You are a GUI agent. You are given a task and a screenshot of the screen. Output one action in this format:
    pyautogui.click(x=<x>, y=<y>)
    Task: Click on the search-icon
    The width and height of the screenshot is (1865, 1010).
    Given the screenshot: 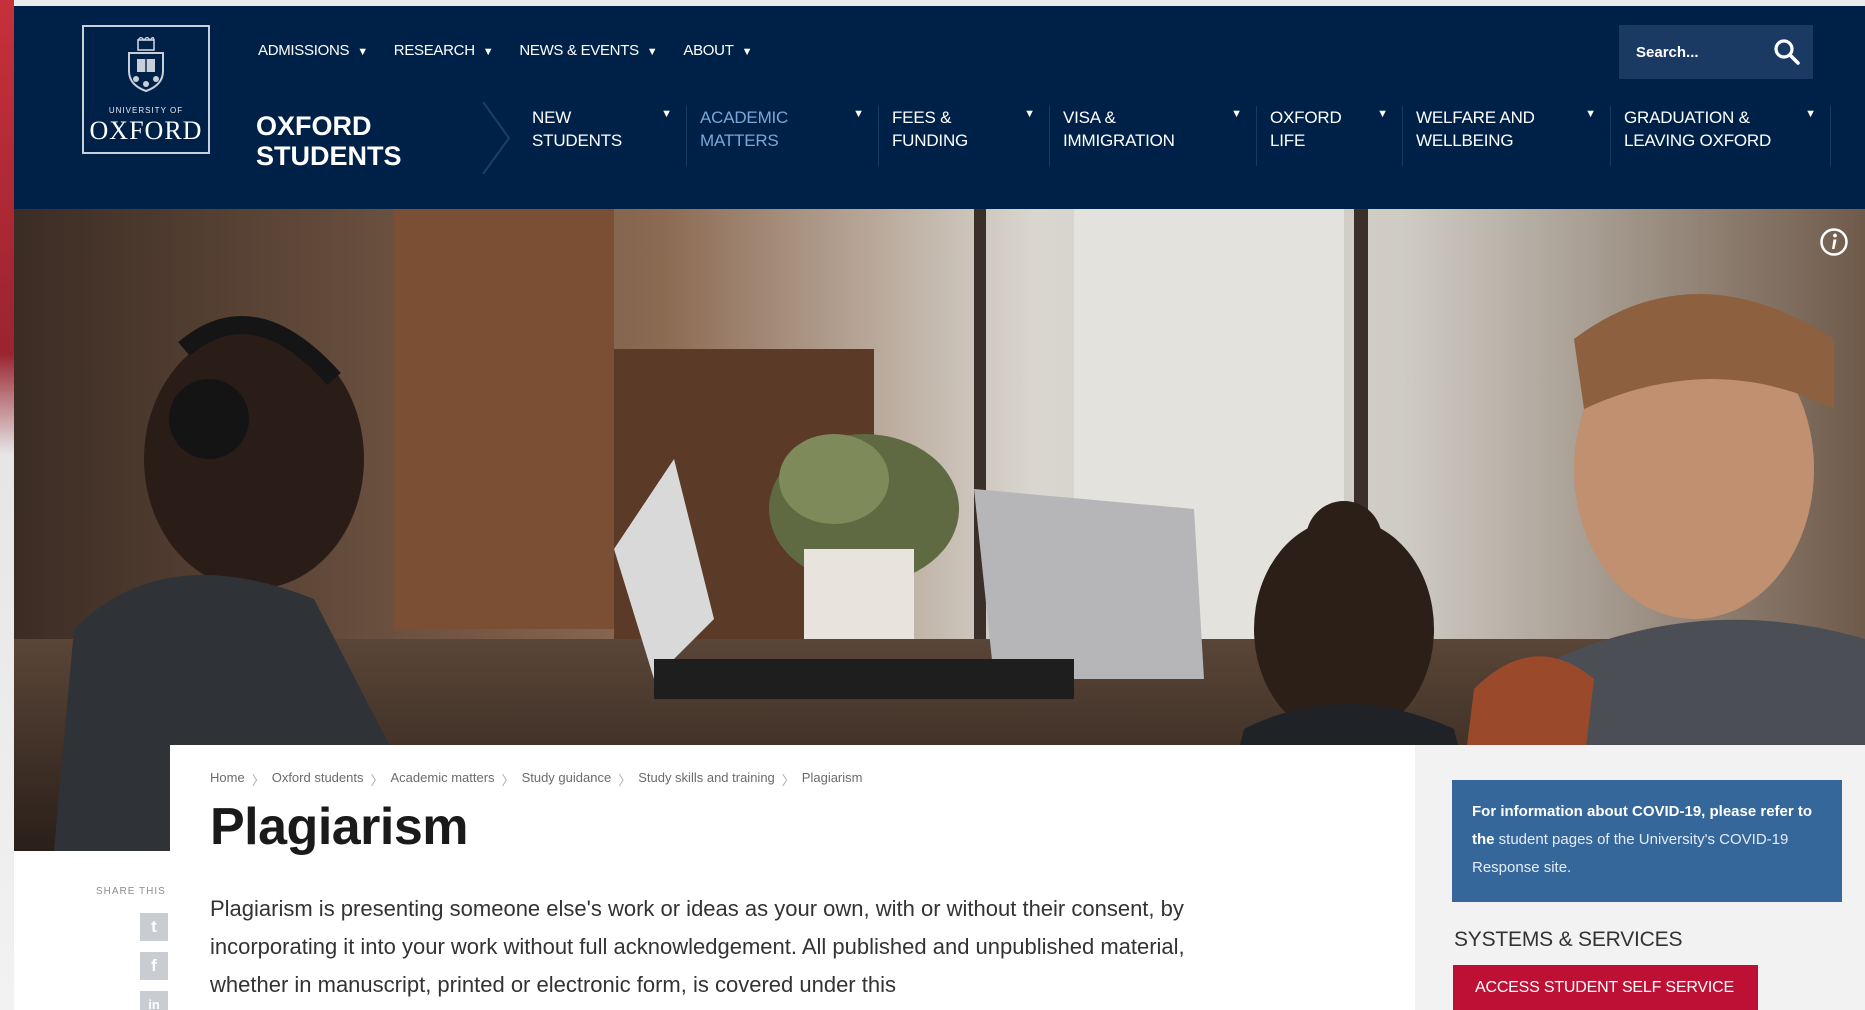 What is the action you would take?
    pyautogui.click(x=1787, y=52)
    